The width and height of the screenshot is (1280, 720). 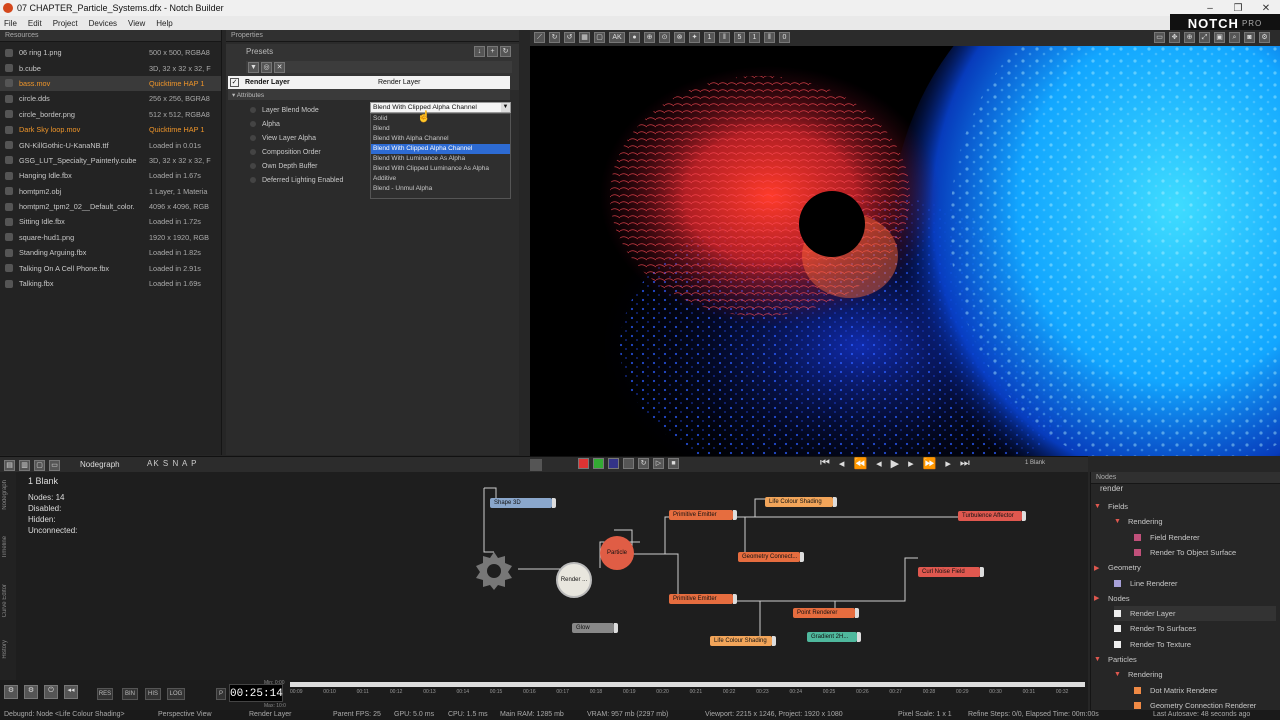 What do you see at coordinates (743, 641) in the screenshot?
I see `node-life-colour-shading: Life Colour Shading` at bounding box center [743, 641].